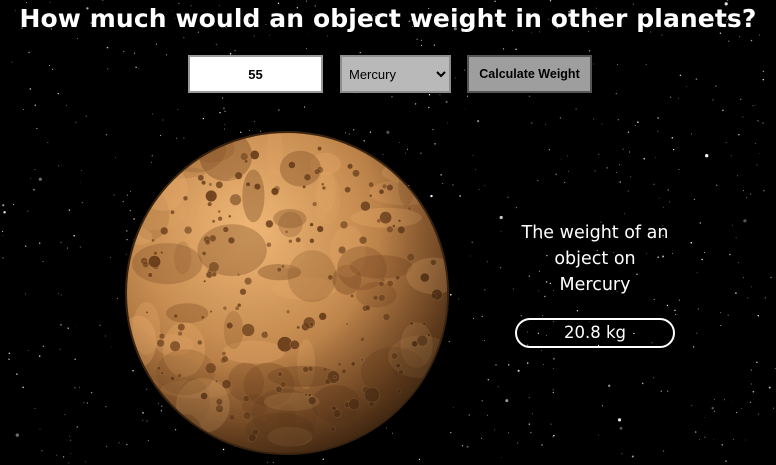 This screenshot has height=465, width=776. I want to click on result-planet-name: Mercury, so click(595, 285).